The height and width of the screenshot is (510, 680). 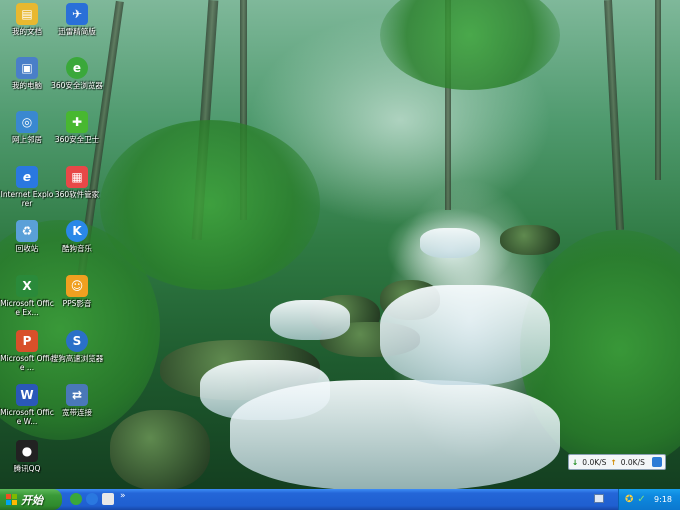 I want to click on desktop-icon-broadband: ⇄ 宽带连接, so click(x=77, y=400).